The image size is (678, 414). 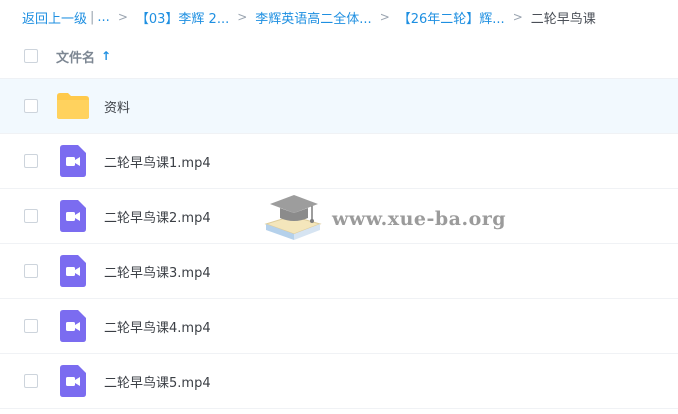 What do you see at coordinates (73, 106) in the screenshot?
I see `folder-icon` at bounding box center [73, 106].